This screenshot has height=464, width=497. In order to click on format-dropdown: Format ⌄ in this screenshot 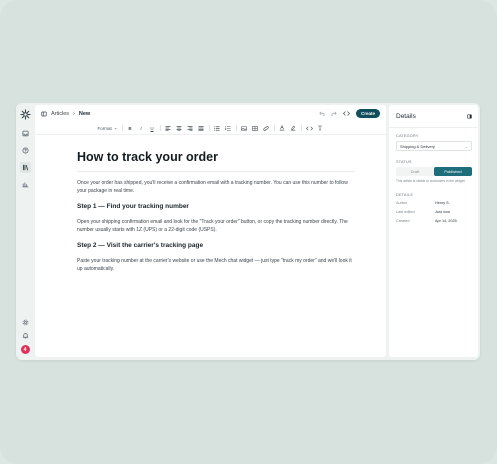, I will do `click(107, 128)`.